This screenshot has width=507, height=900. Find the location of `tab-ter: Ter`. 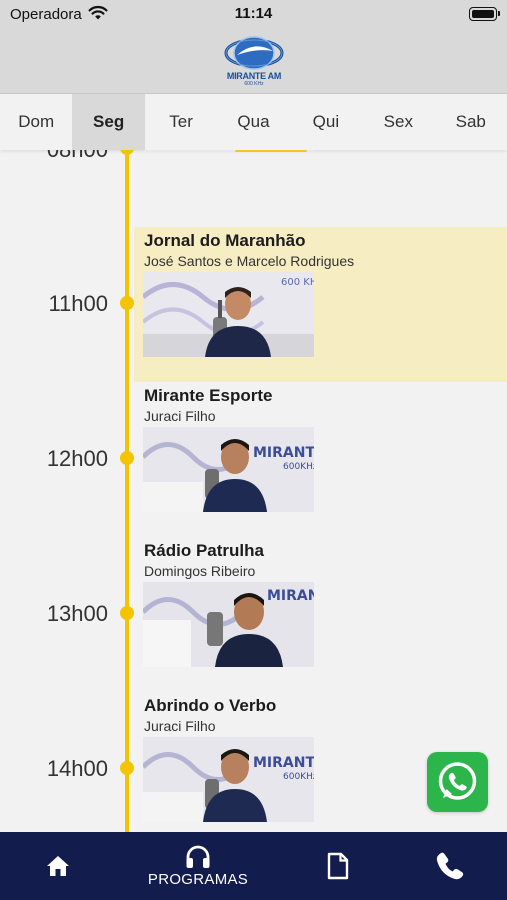

tab-ter: Ter is located at coordinates (181, 122).